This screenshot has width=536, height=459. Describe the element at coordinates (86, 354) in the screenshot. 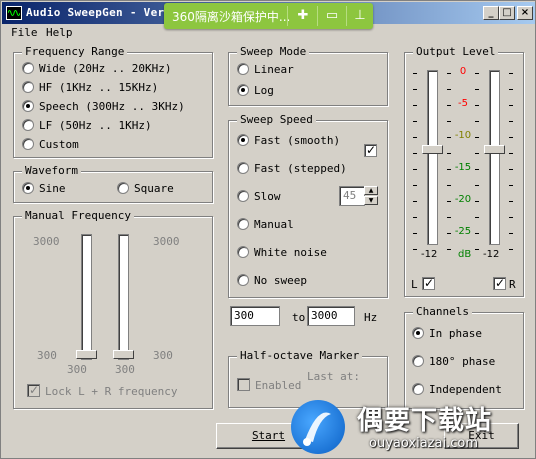

I see `freq-slider-left-thumb` at that location.